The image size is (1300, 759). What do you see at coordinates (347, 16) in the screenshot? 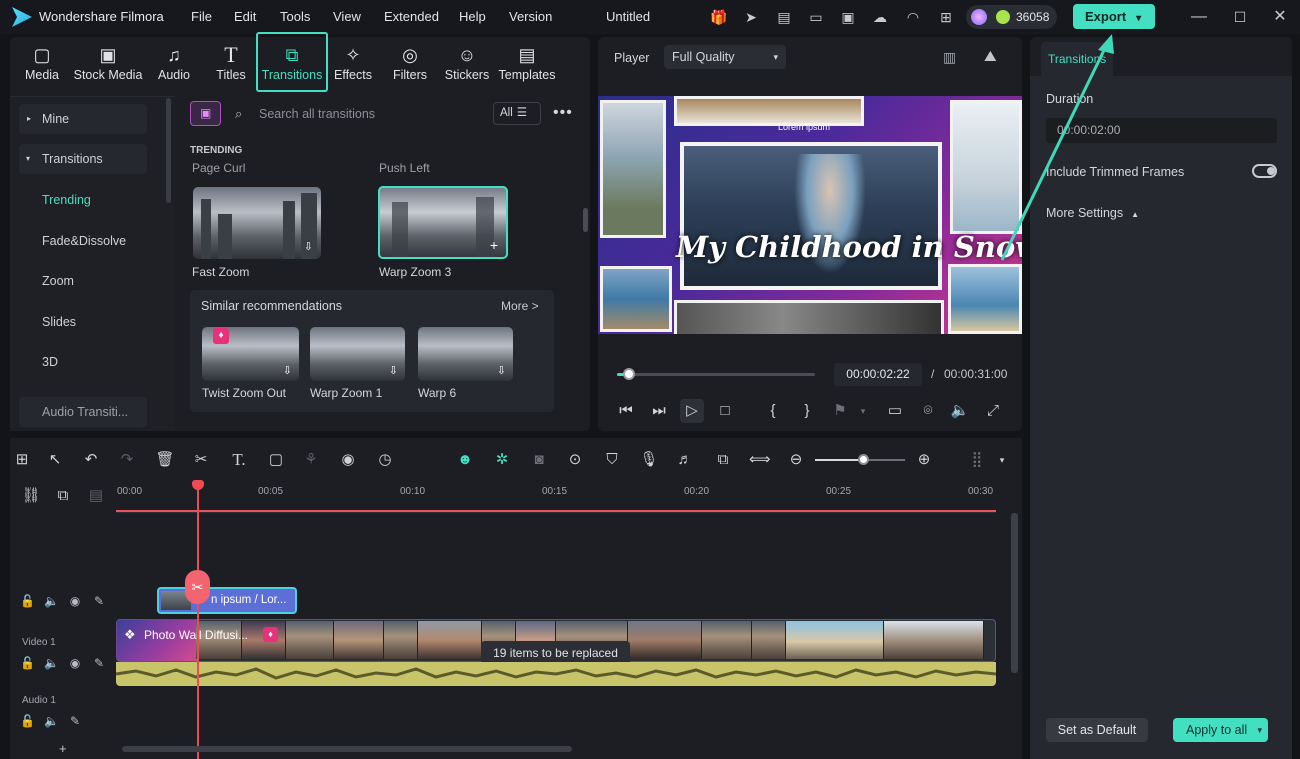
I see `menu-view: View` at bounding box center [347, 16].